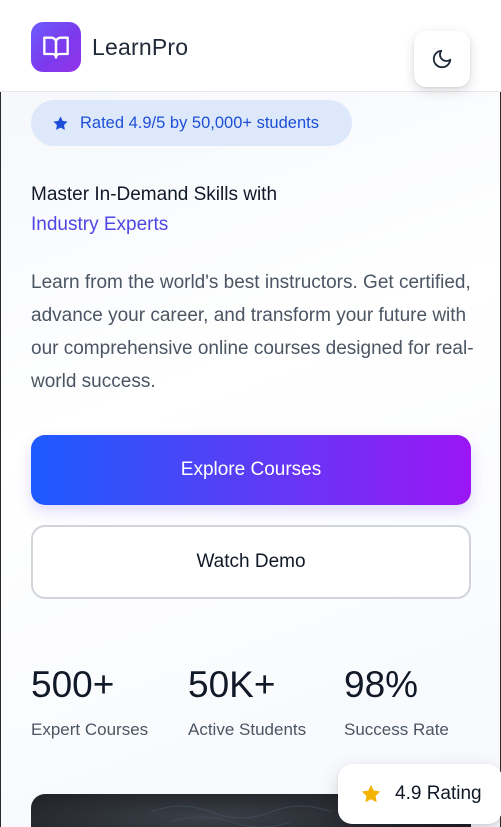 The width and height of the screenshot is (501, 827). I want to click on explore-courses-button: Explore Courses, so click(251, 470).